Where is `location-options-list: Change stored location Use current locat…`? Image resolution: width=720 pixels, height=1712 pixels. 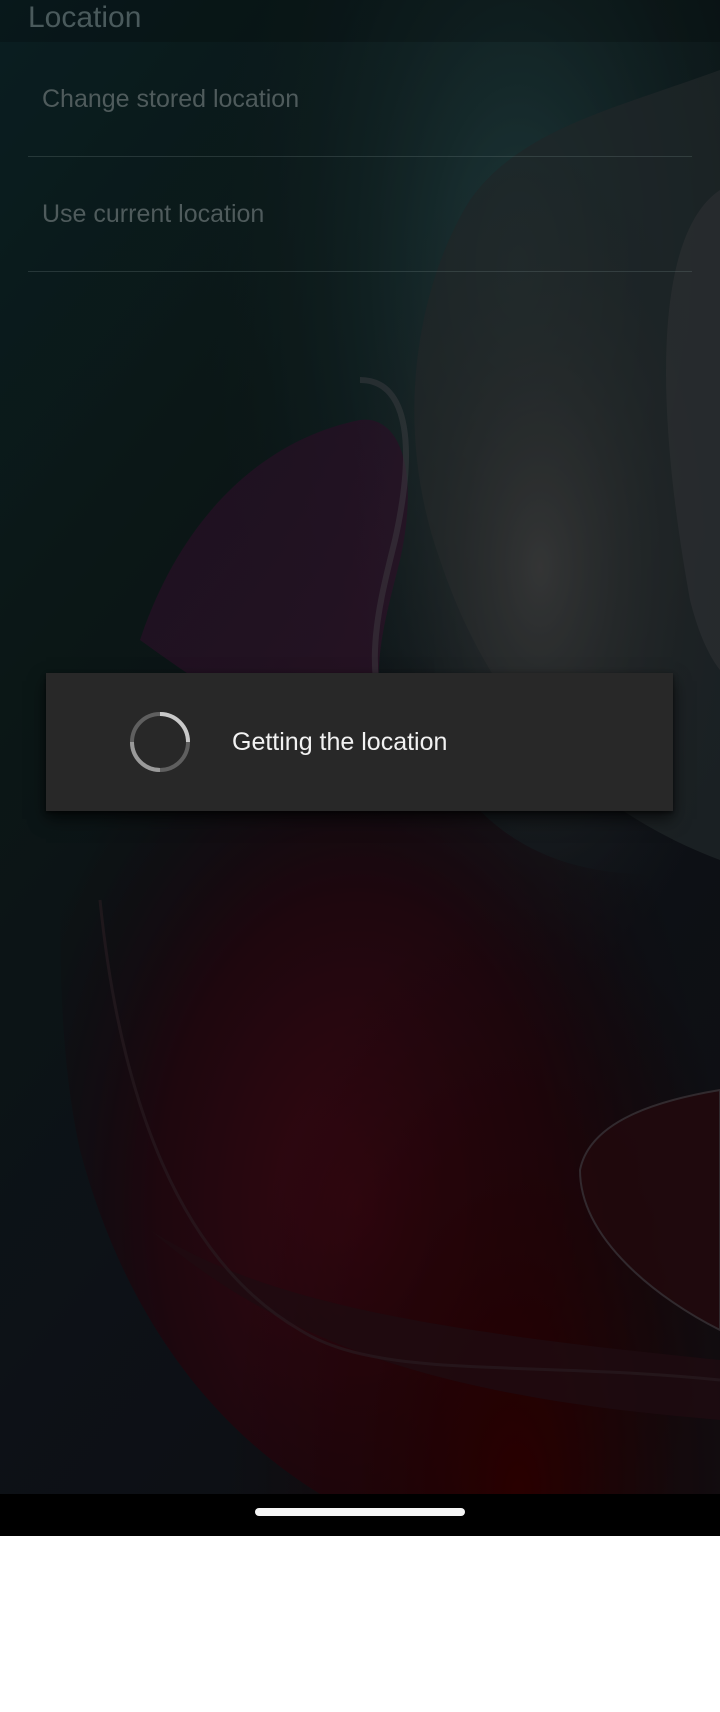
location-options-list: Change stored location Use current locat… is located at coordinates (360, 157).